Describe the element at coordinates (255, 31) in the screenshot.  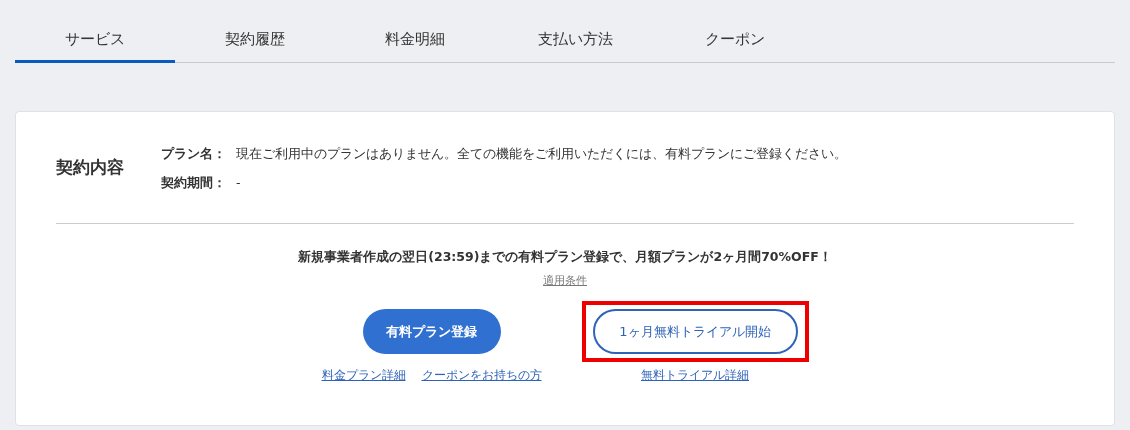
I see `tab: 契約履歴` at that location.